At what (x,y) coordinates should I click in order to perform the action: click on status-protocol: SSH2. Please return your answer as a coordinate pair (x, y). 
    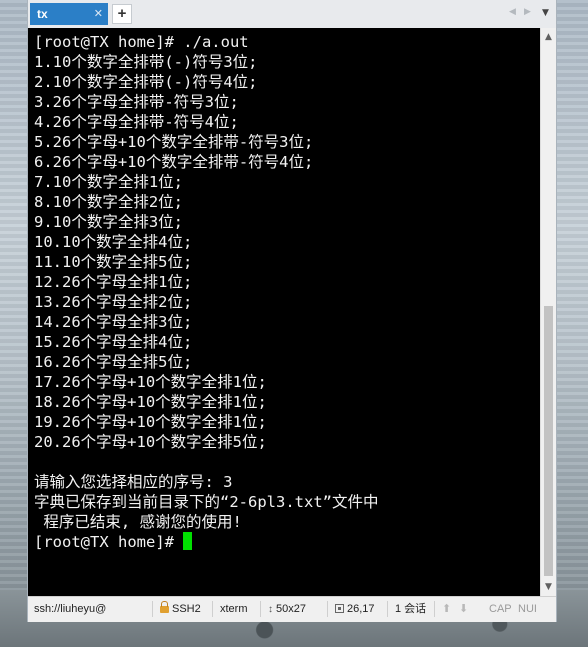
    Looking at the image, I should click on (180, 609).